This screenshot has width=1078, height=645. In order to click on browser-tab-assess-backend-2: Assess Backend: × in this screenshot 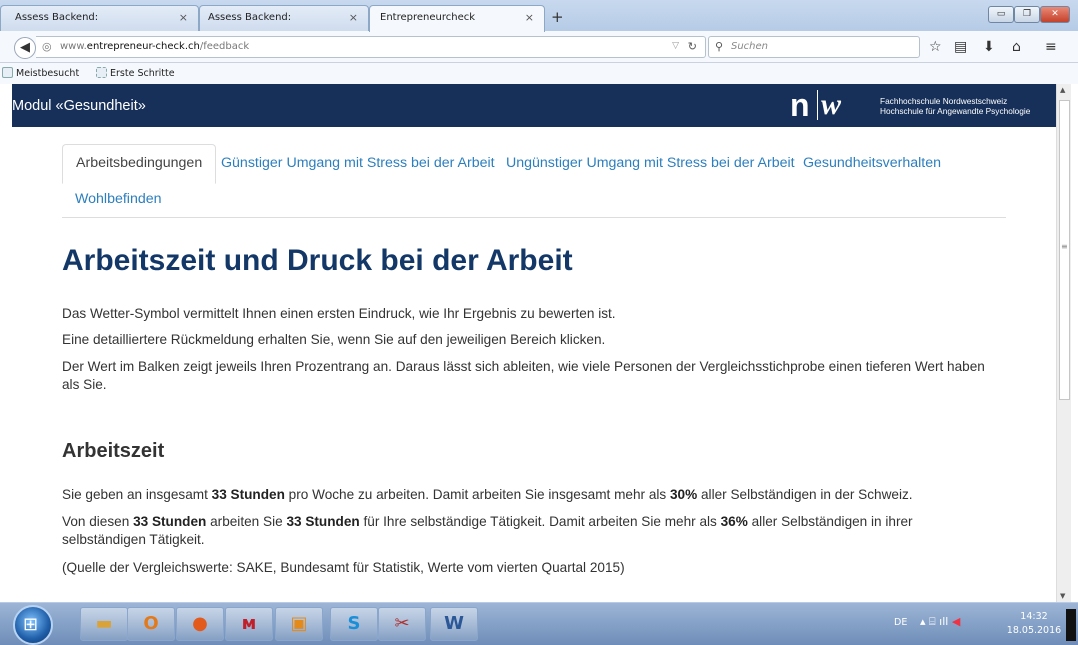, I will do `click(284, 18)`.